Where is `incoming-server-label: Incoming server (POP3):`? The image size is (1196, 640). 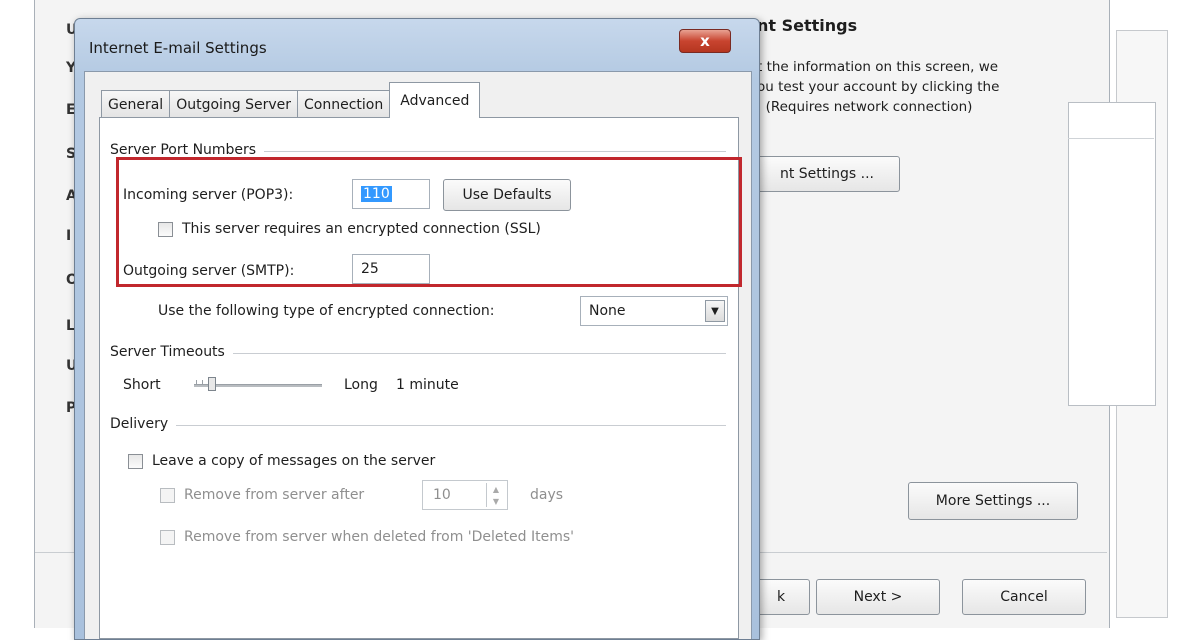 incoming-server-label: Incoming server (POP3): is located at coordinates (208, 195).